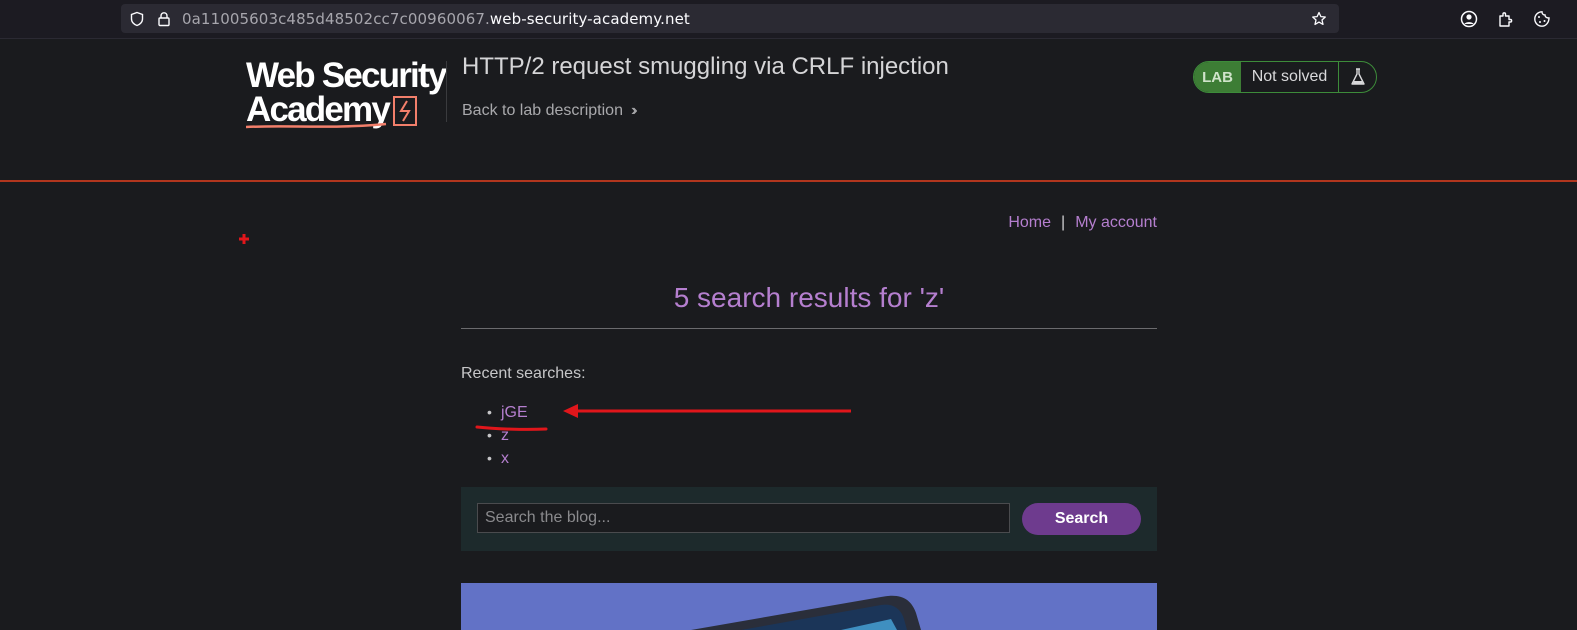  What do you see at coordinates (164, 19) in the screenshot?
I see `lock-icon` at bounding box center [164, 19].